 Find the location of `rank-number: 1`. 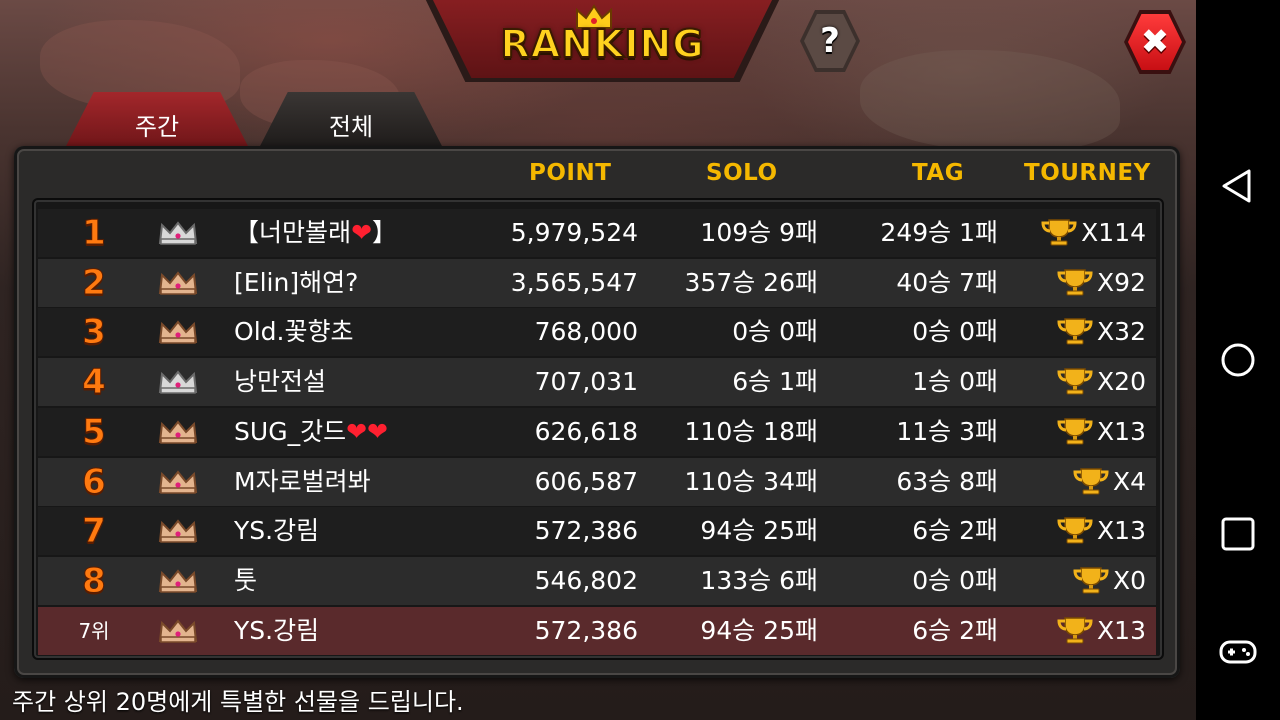

rank-number: 1 is located at coordinates (94, 233).